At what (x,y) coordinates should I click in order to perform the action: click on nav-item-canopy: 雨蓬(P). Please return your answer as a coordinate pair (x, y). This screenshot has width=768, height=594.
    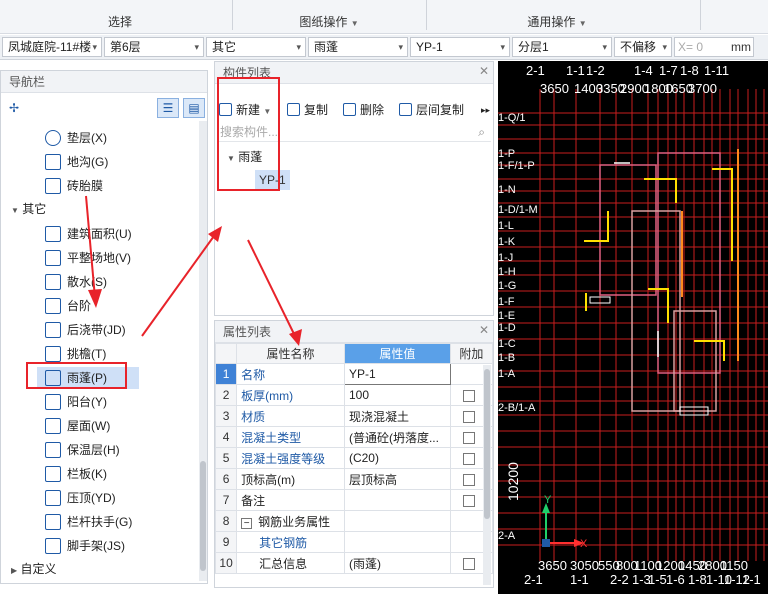
    Looking at the image, I should click on (88, 378).